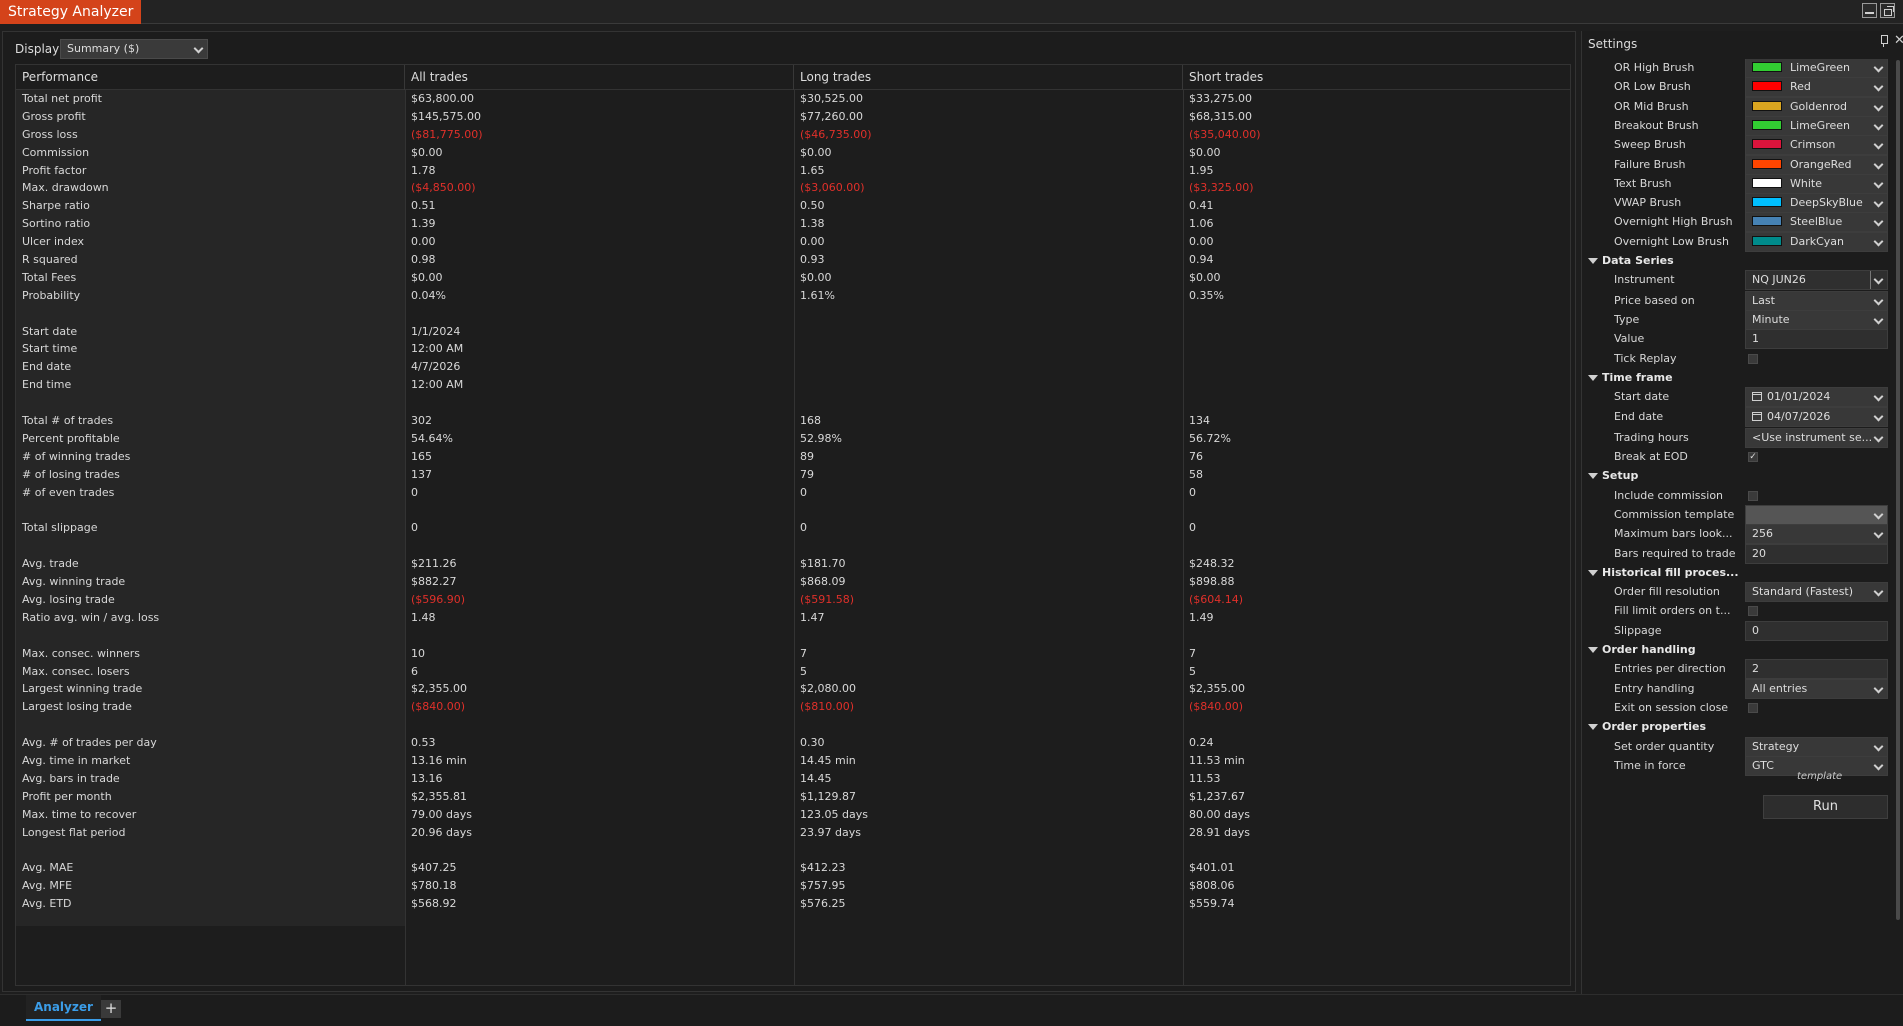 This screenshot has height=1026, width=1903. I want to click on color-dropdown: Crimson, so click(1816, 145).